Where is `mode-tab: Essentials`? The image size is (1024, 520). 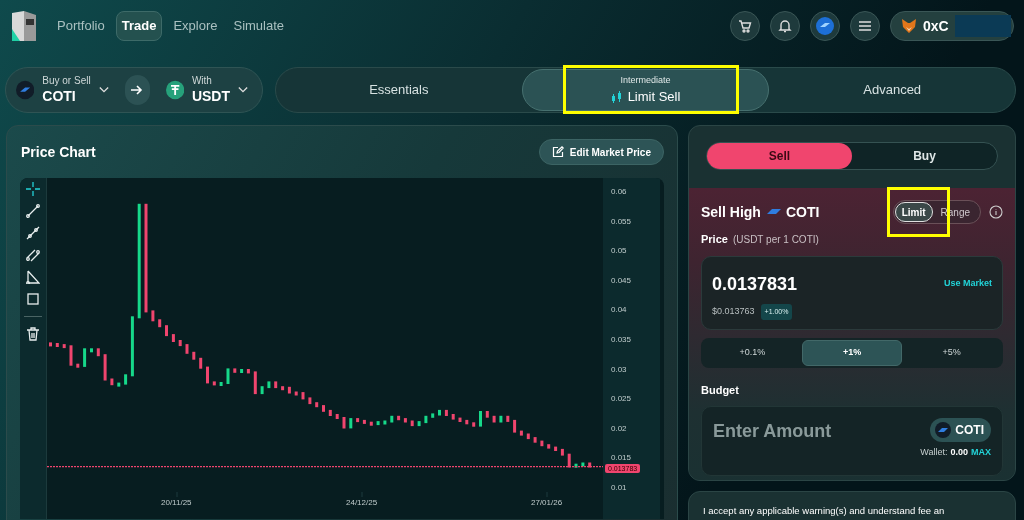
mode-tab: Essentials is located at coordinates (399, 90).